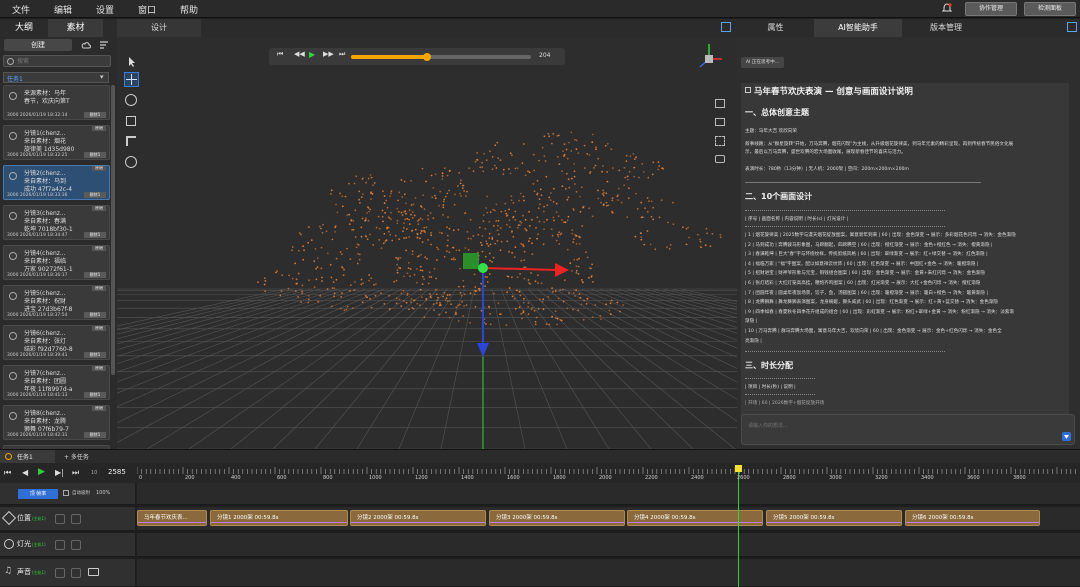  What do you see at coordinates (25, 472) in the screenshot?
I see `tl-step-back-icon: ◀` at bounding box center [25, 472].